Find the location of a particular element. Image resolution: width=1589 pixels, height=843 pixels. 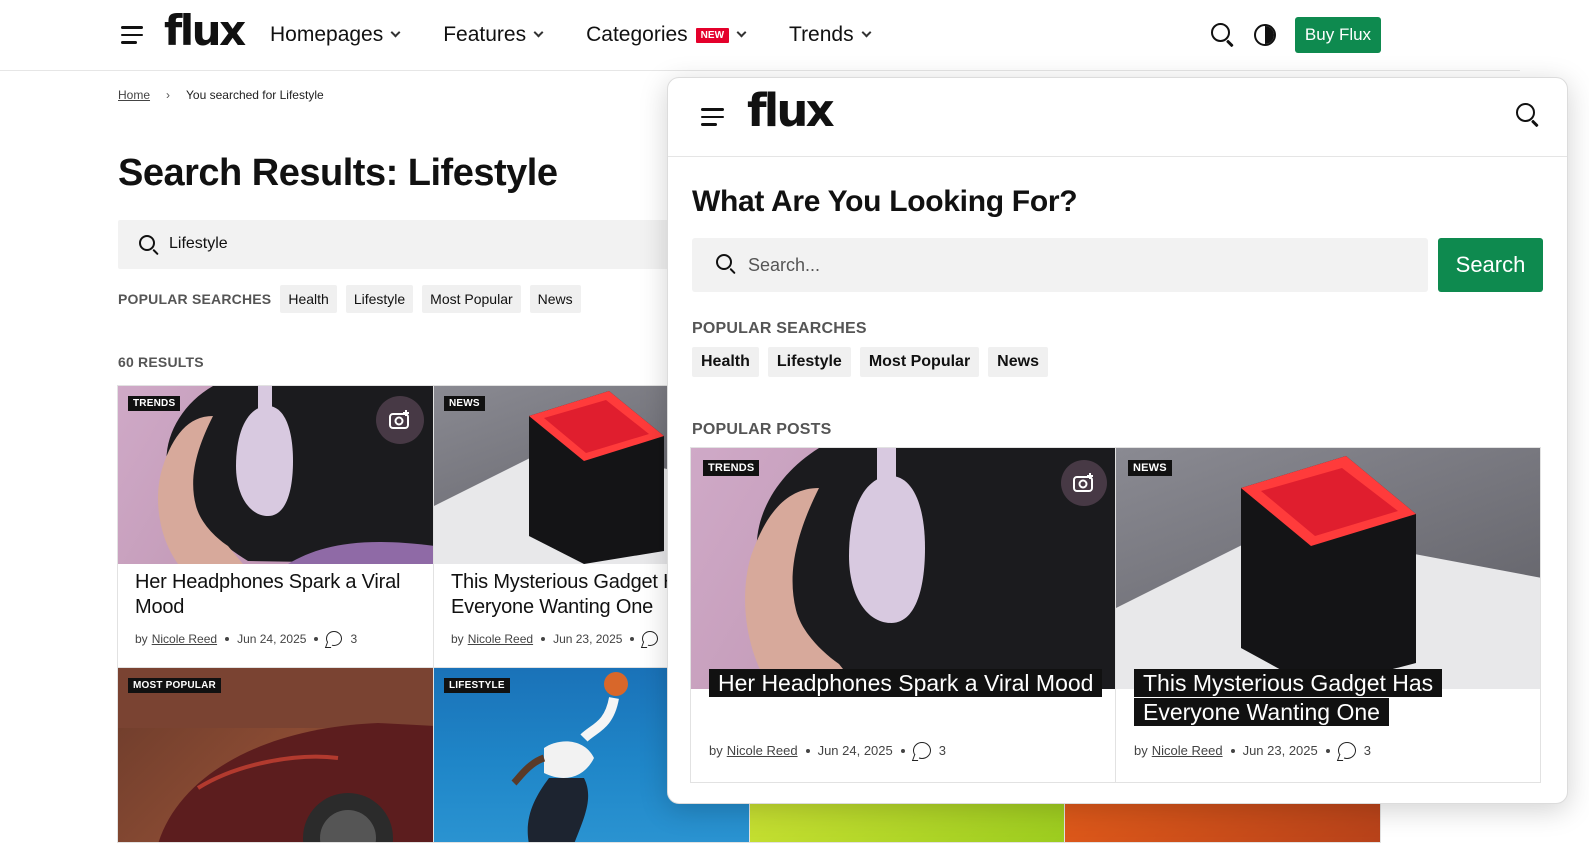

panel-chip-health: Health is located at coordinates (725, 362).